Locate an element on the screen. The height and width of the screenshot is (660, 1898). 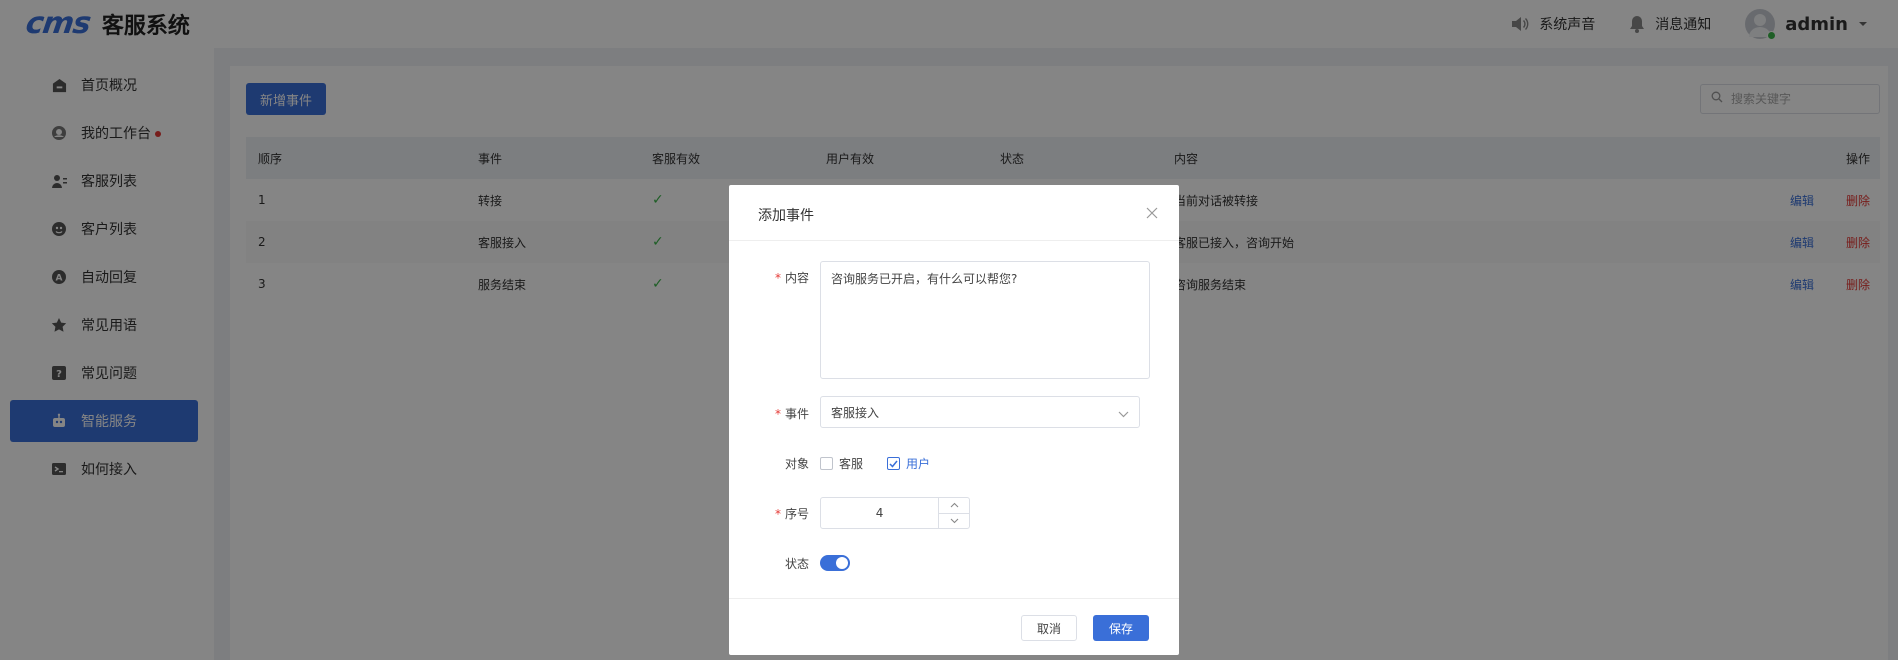
content-label-text: 内容 is located at coordinates (796, 278).